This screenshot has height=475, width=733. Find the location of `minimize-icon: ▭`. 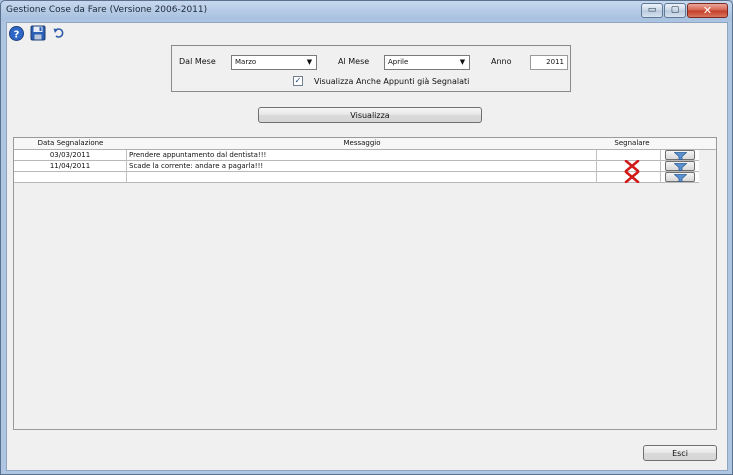

minimize-icon: ▭ is located at coordinates (652, 10).